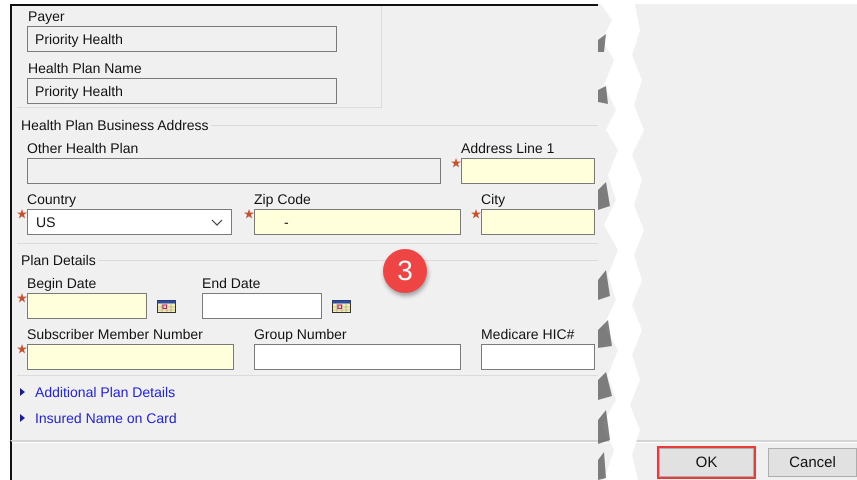  What do you see at coordinates (706, 462) in the screenshot?
I see `dialog-button: OK` at bounding box center [706, 462].